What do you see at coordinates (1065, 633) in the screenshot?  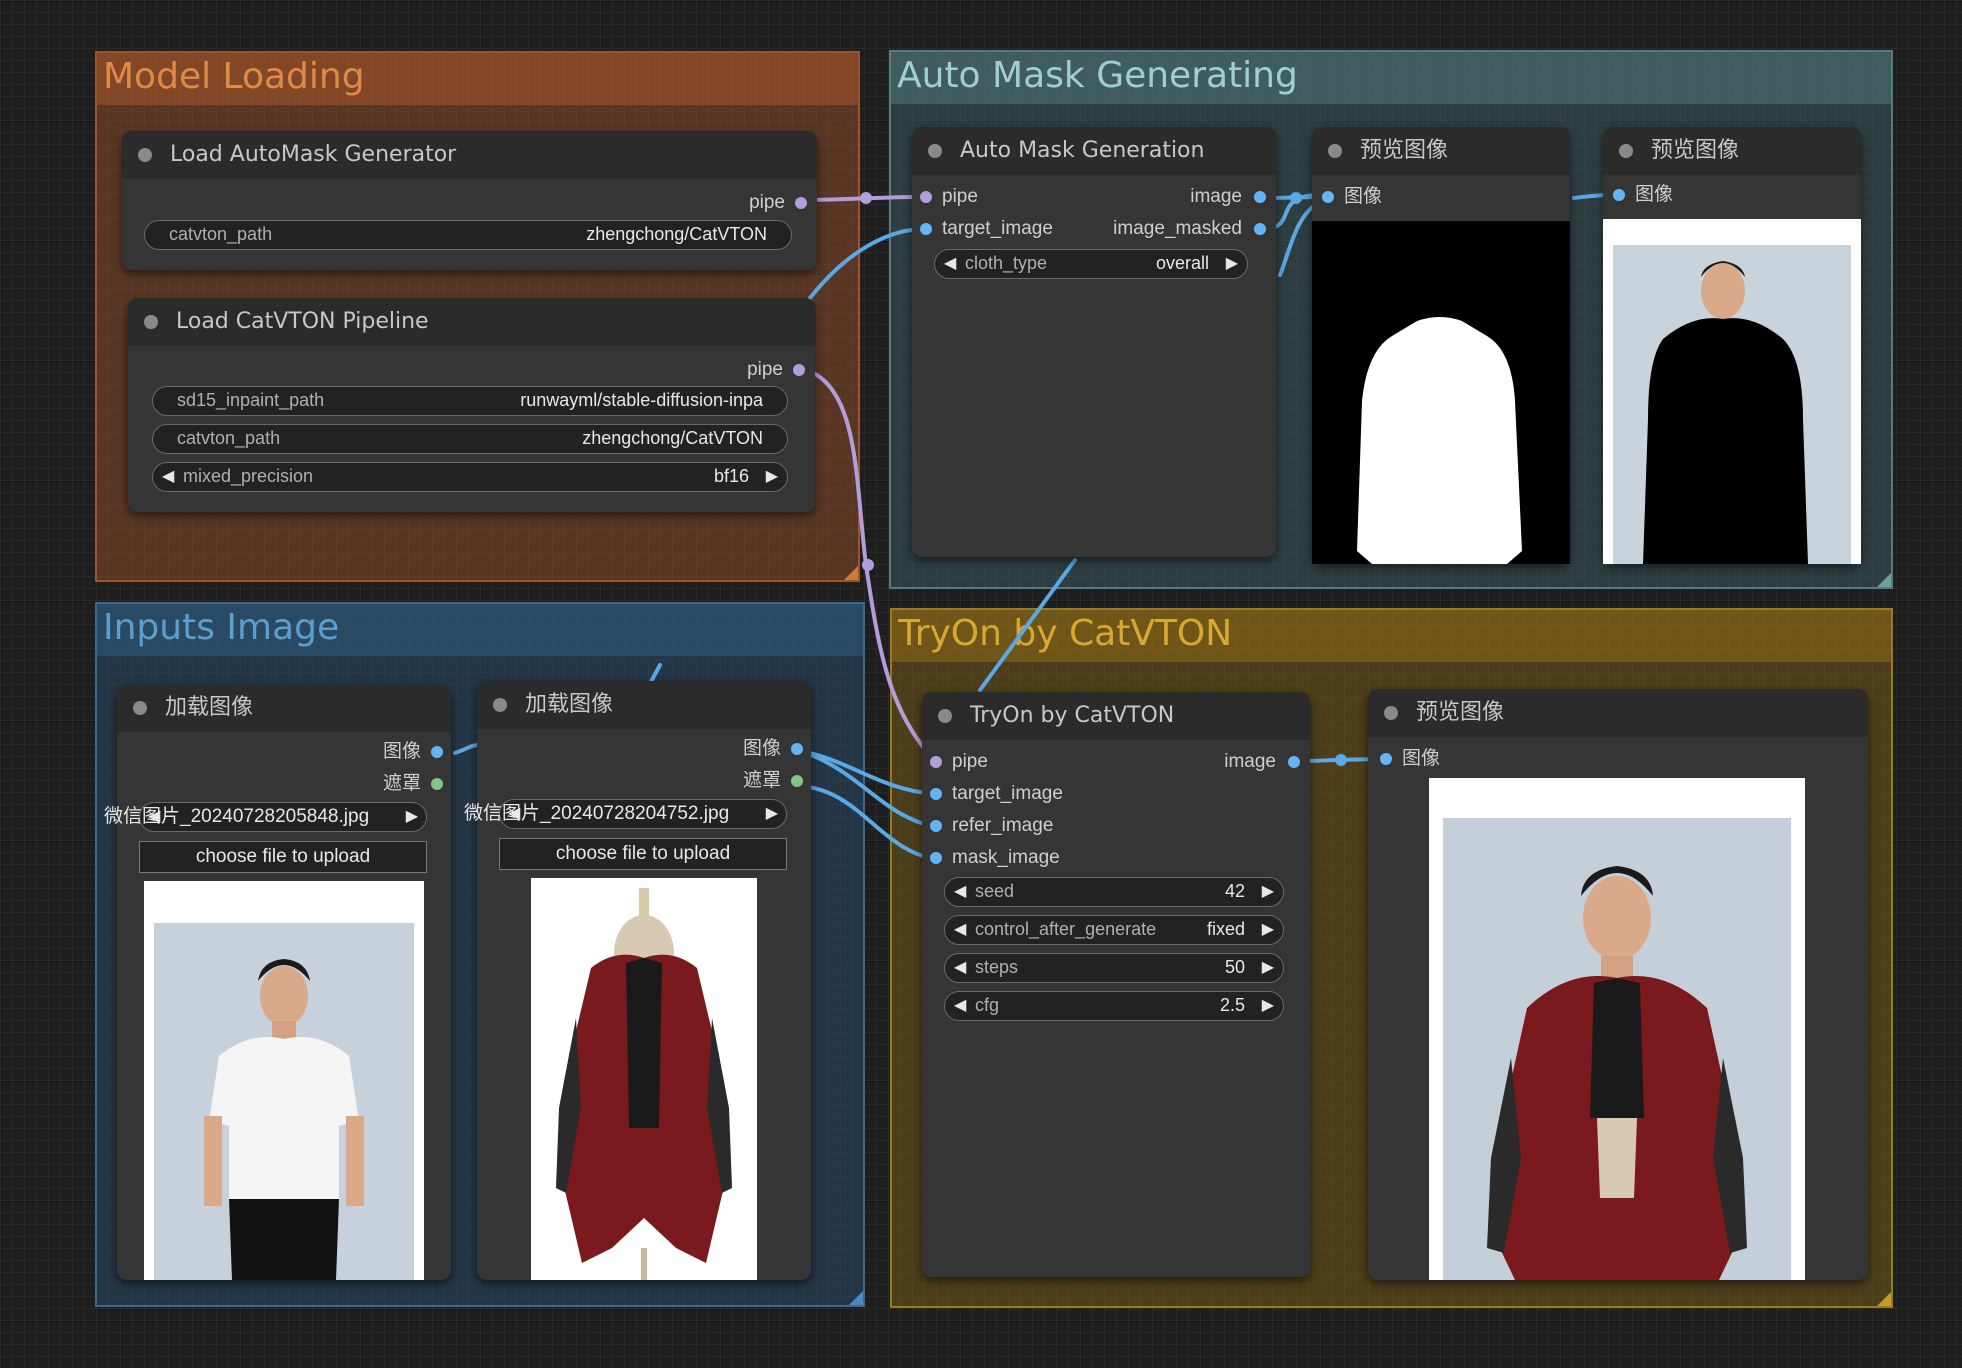 I see `group-title-tryon: TryOn by CatVTON` at bounding box center [1065, 633].